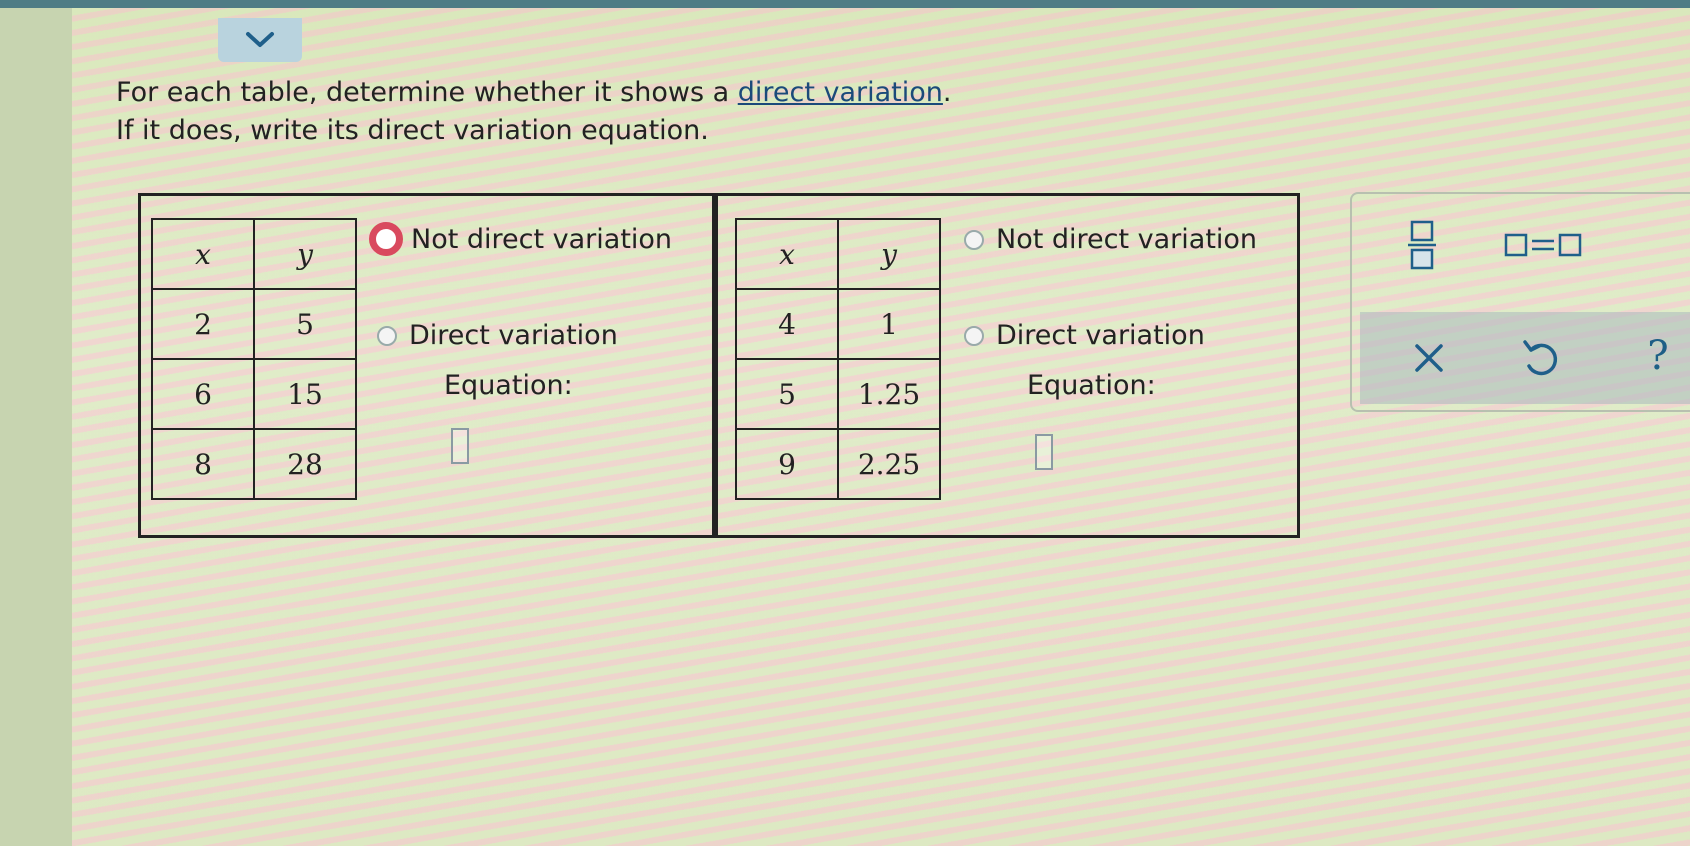 The height and width of the screenshot is (846, 1690). I want to click on chevron-down-icon, so click(260, 39).